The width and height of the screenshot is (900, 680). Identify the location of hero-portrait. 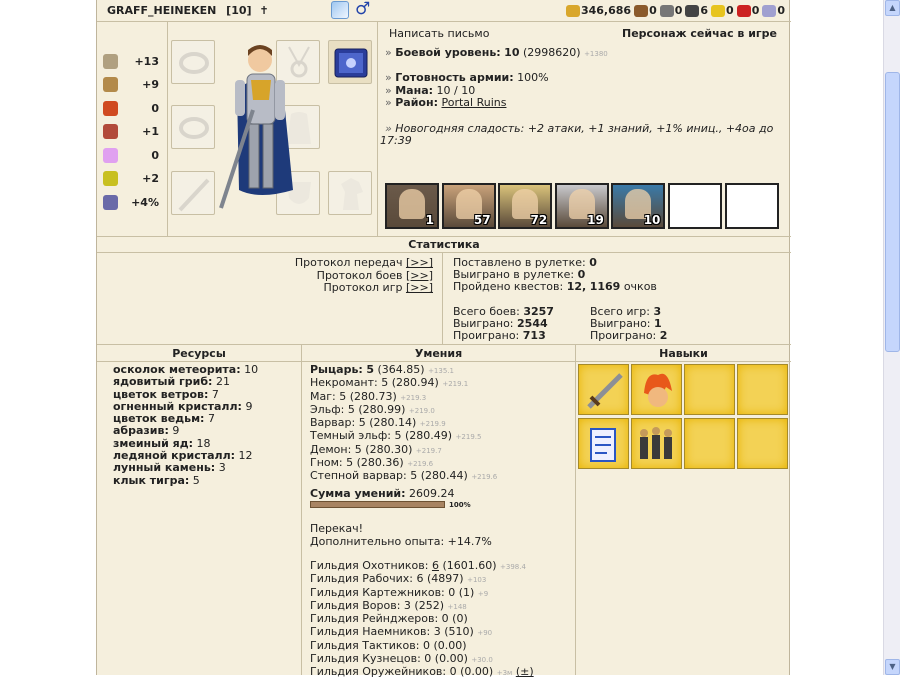
(259, 129).